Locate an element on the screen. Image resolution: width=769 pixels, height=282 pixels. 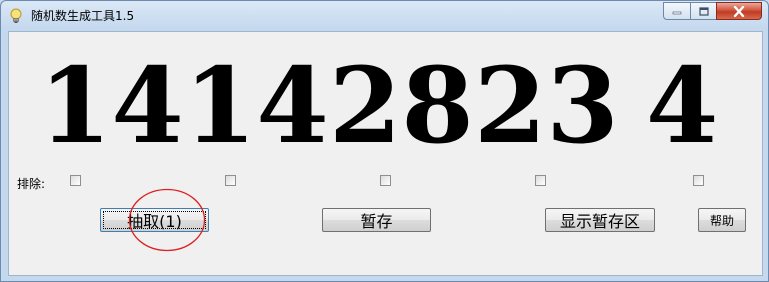
number-display-3: 28 is located at coordinates (401, 105).